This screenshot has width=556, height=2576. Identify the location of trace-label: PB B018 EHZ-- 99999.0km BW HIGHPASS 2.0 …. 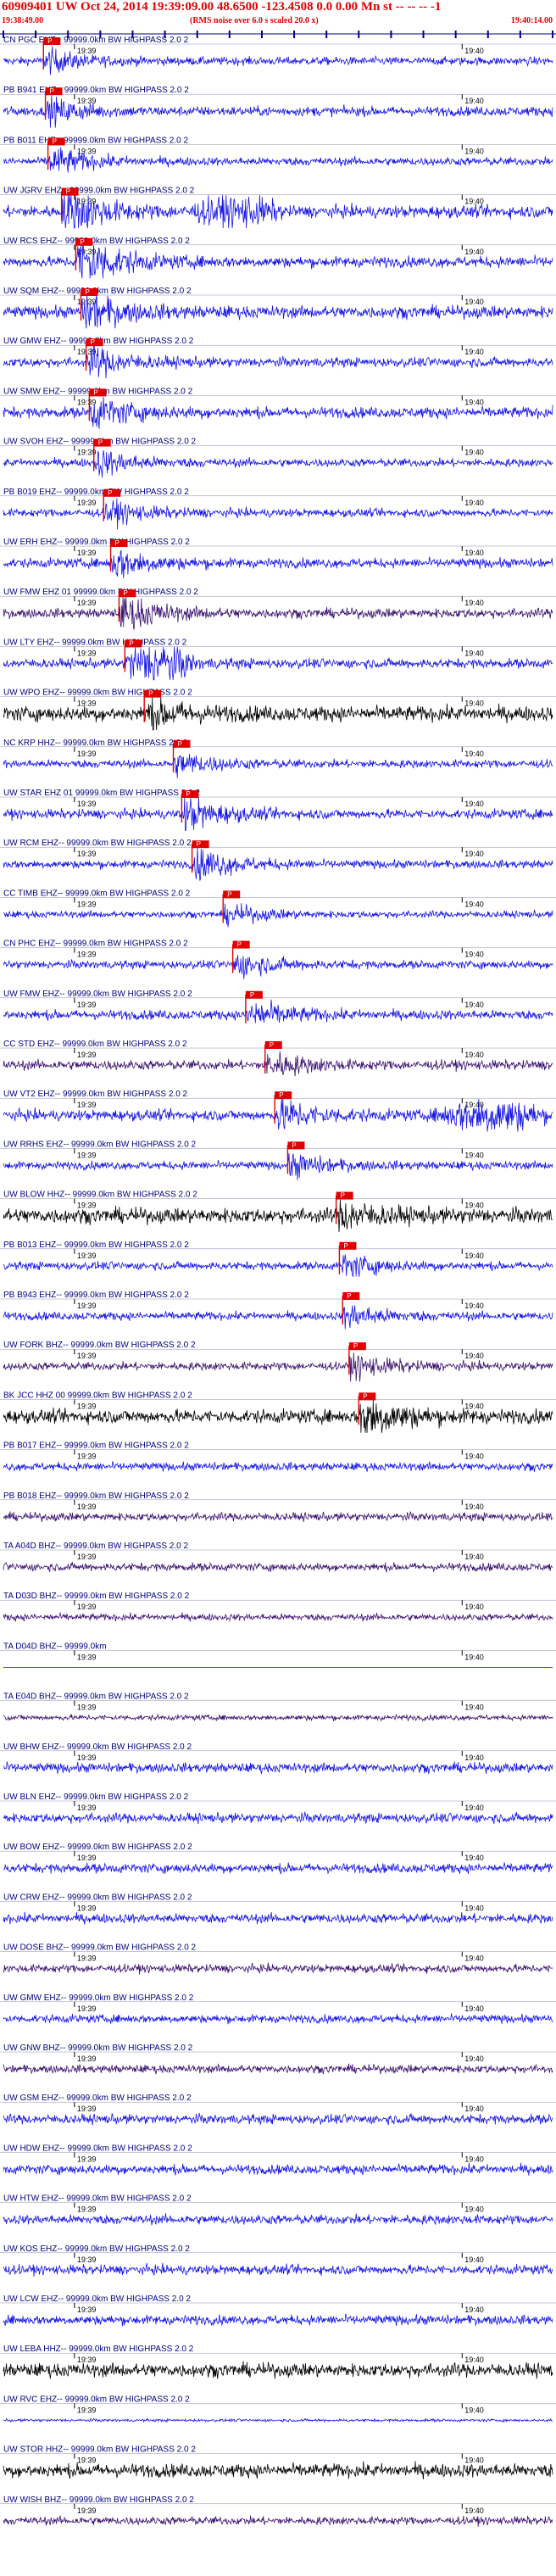
(96, 1496).